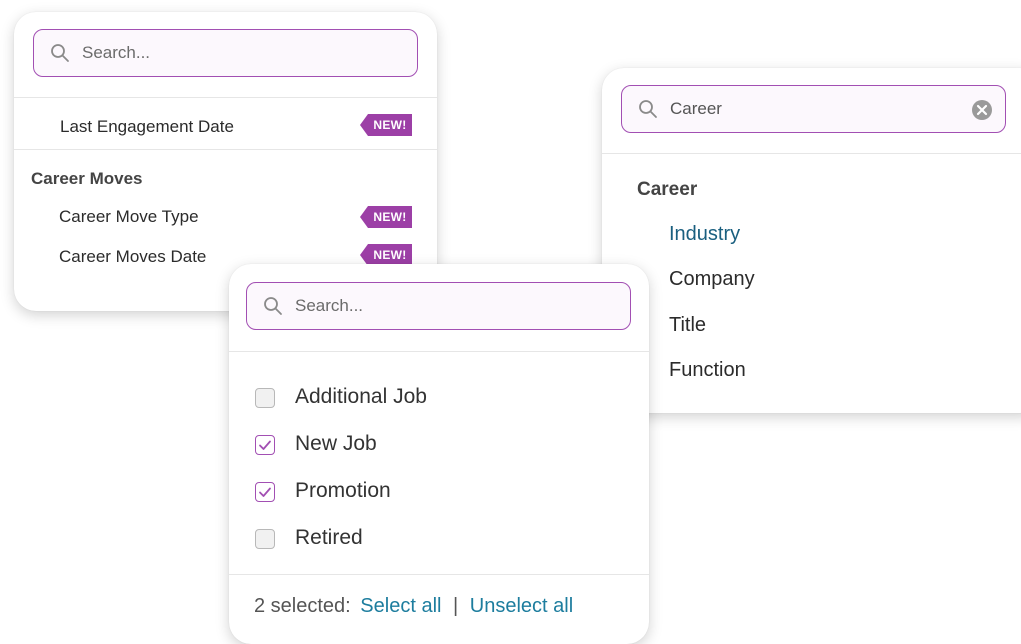 The width and height of the screenshot is (1021, 644). I want to click on option-label-new-job: New Job, so click(336, 444).